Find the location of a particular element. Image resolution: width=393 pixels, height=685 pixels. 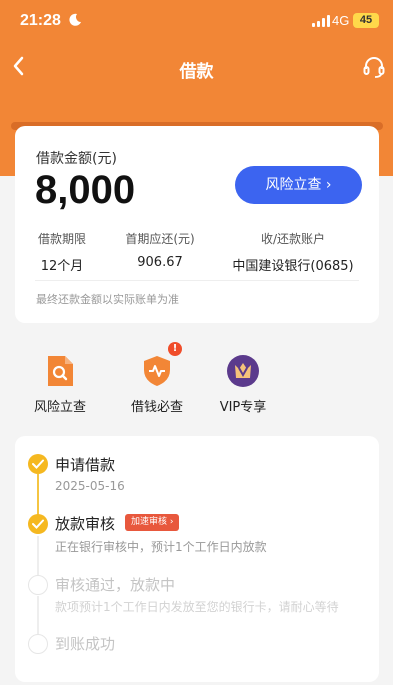

quick-borrow-check: ! 借钱必查 is located at coordinates (157, 378).